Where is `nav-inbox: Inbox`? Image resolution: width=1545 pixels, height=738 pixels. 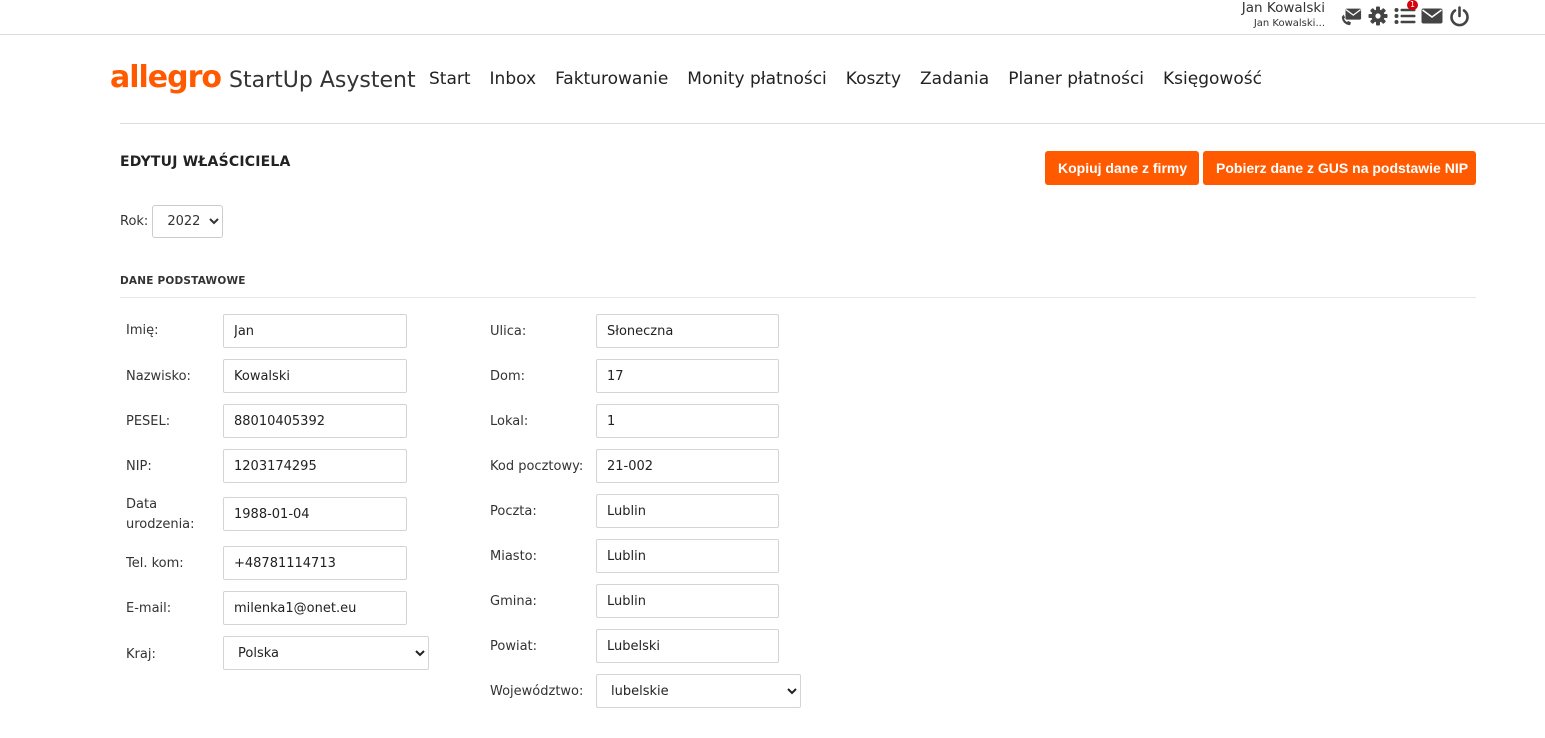 nav-inbox: Inbox is located at coordinates (513, 79).